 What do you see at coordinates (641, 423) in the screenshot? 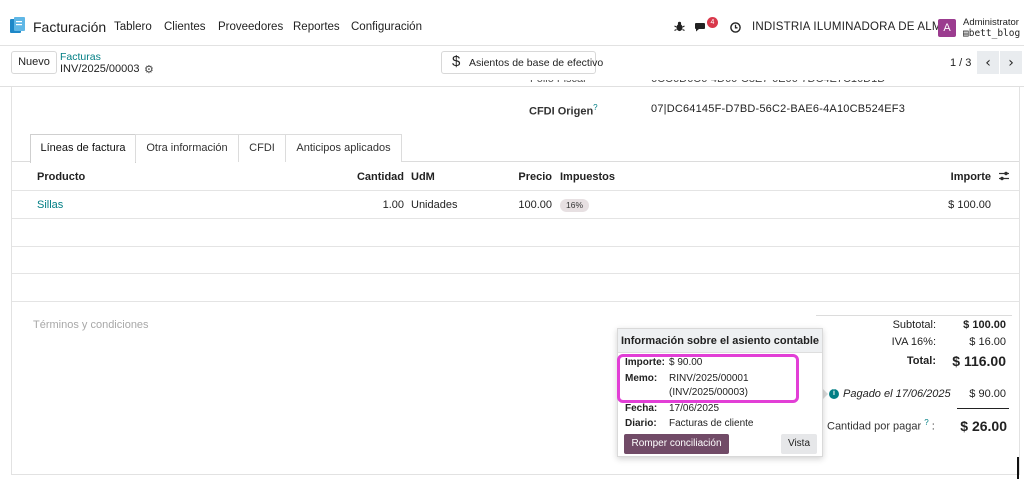
I see `popover-journal-label: Diario:` at bounding box center [641, 423].